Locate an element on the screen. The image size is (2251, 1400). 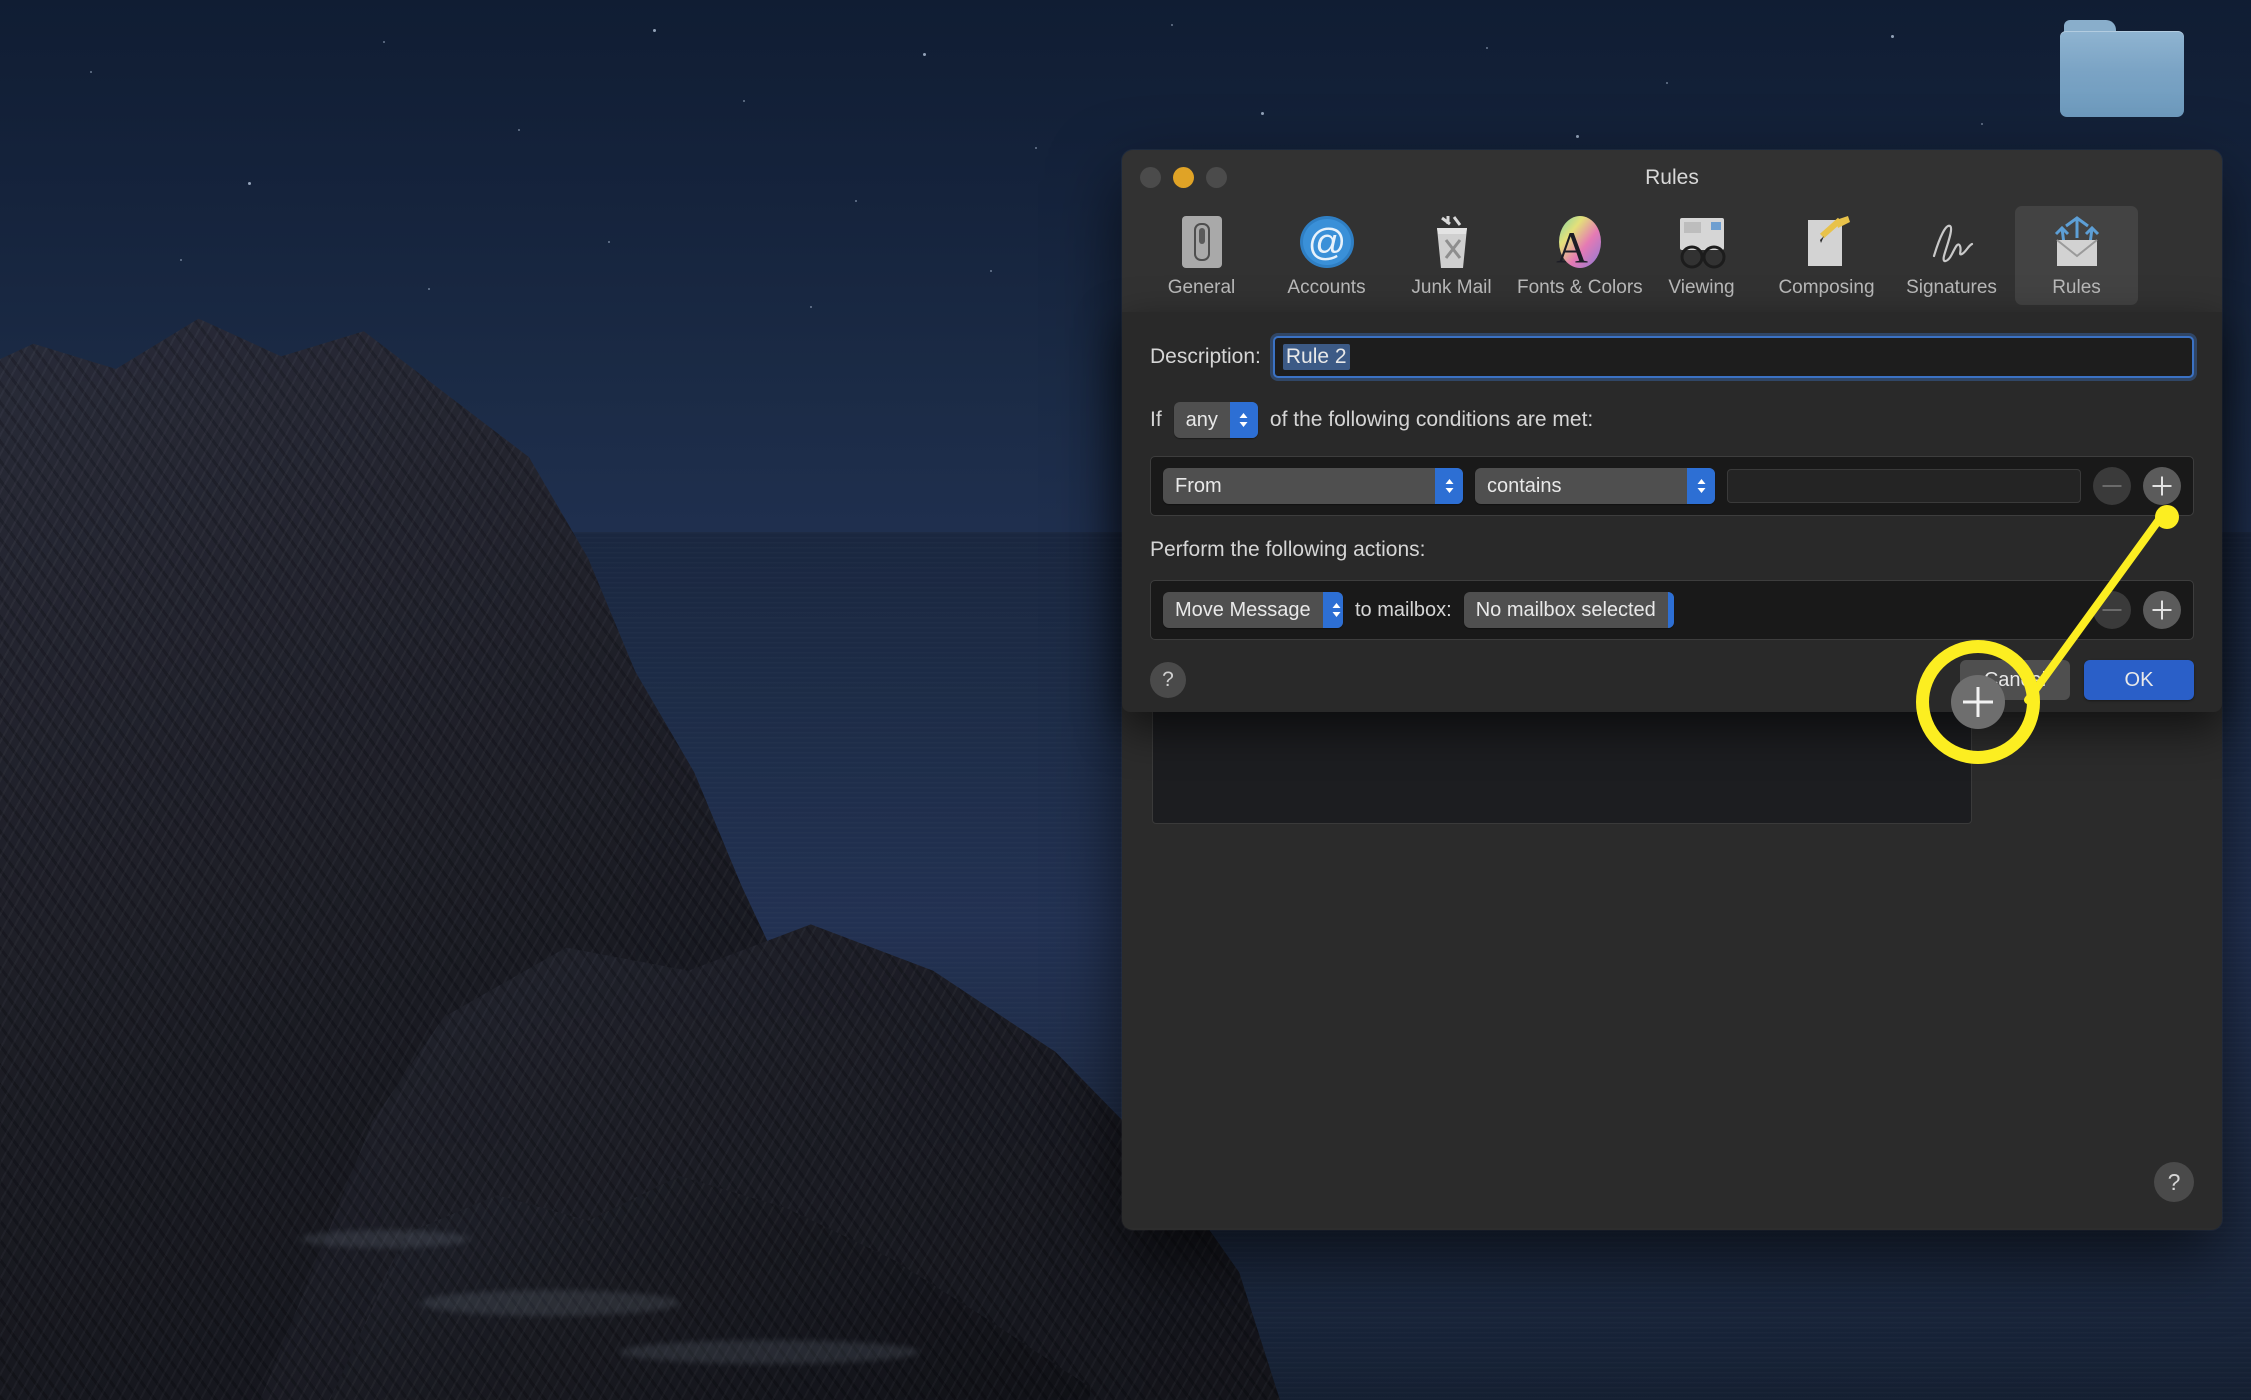
description-input: Rule 2 is located at coordinates (1733, 357).